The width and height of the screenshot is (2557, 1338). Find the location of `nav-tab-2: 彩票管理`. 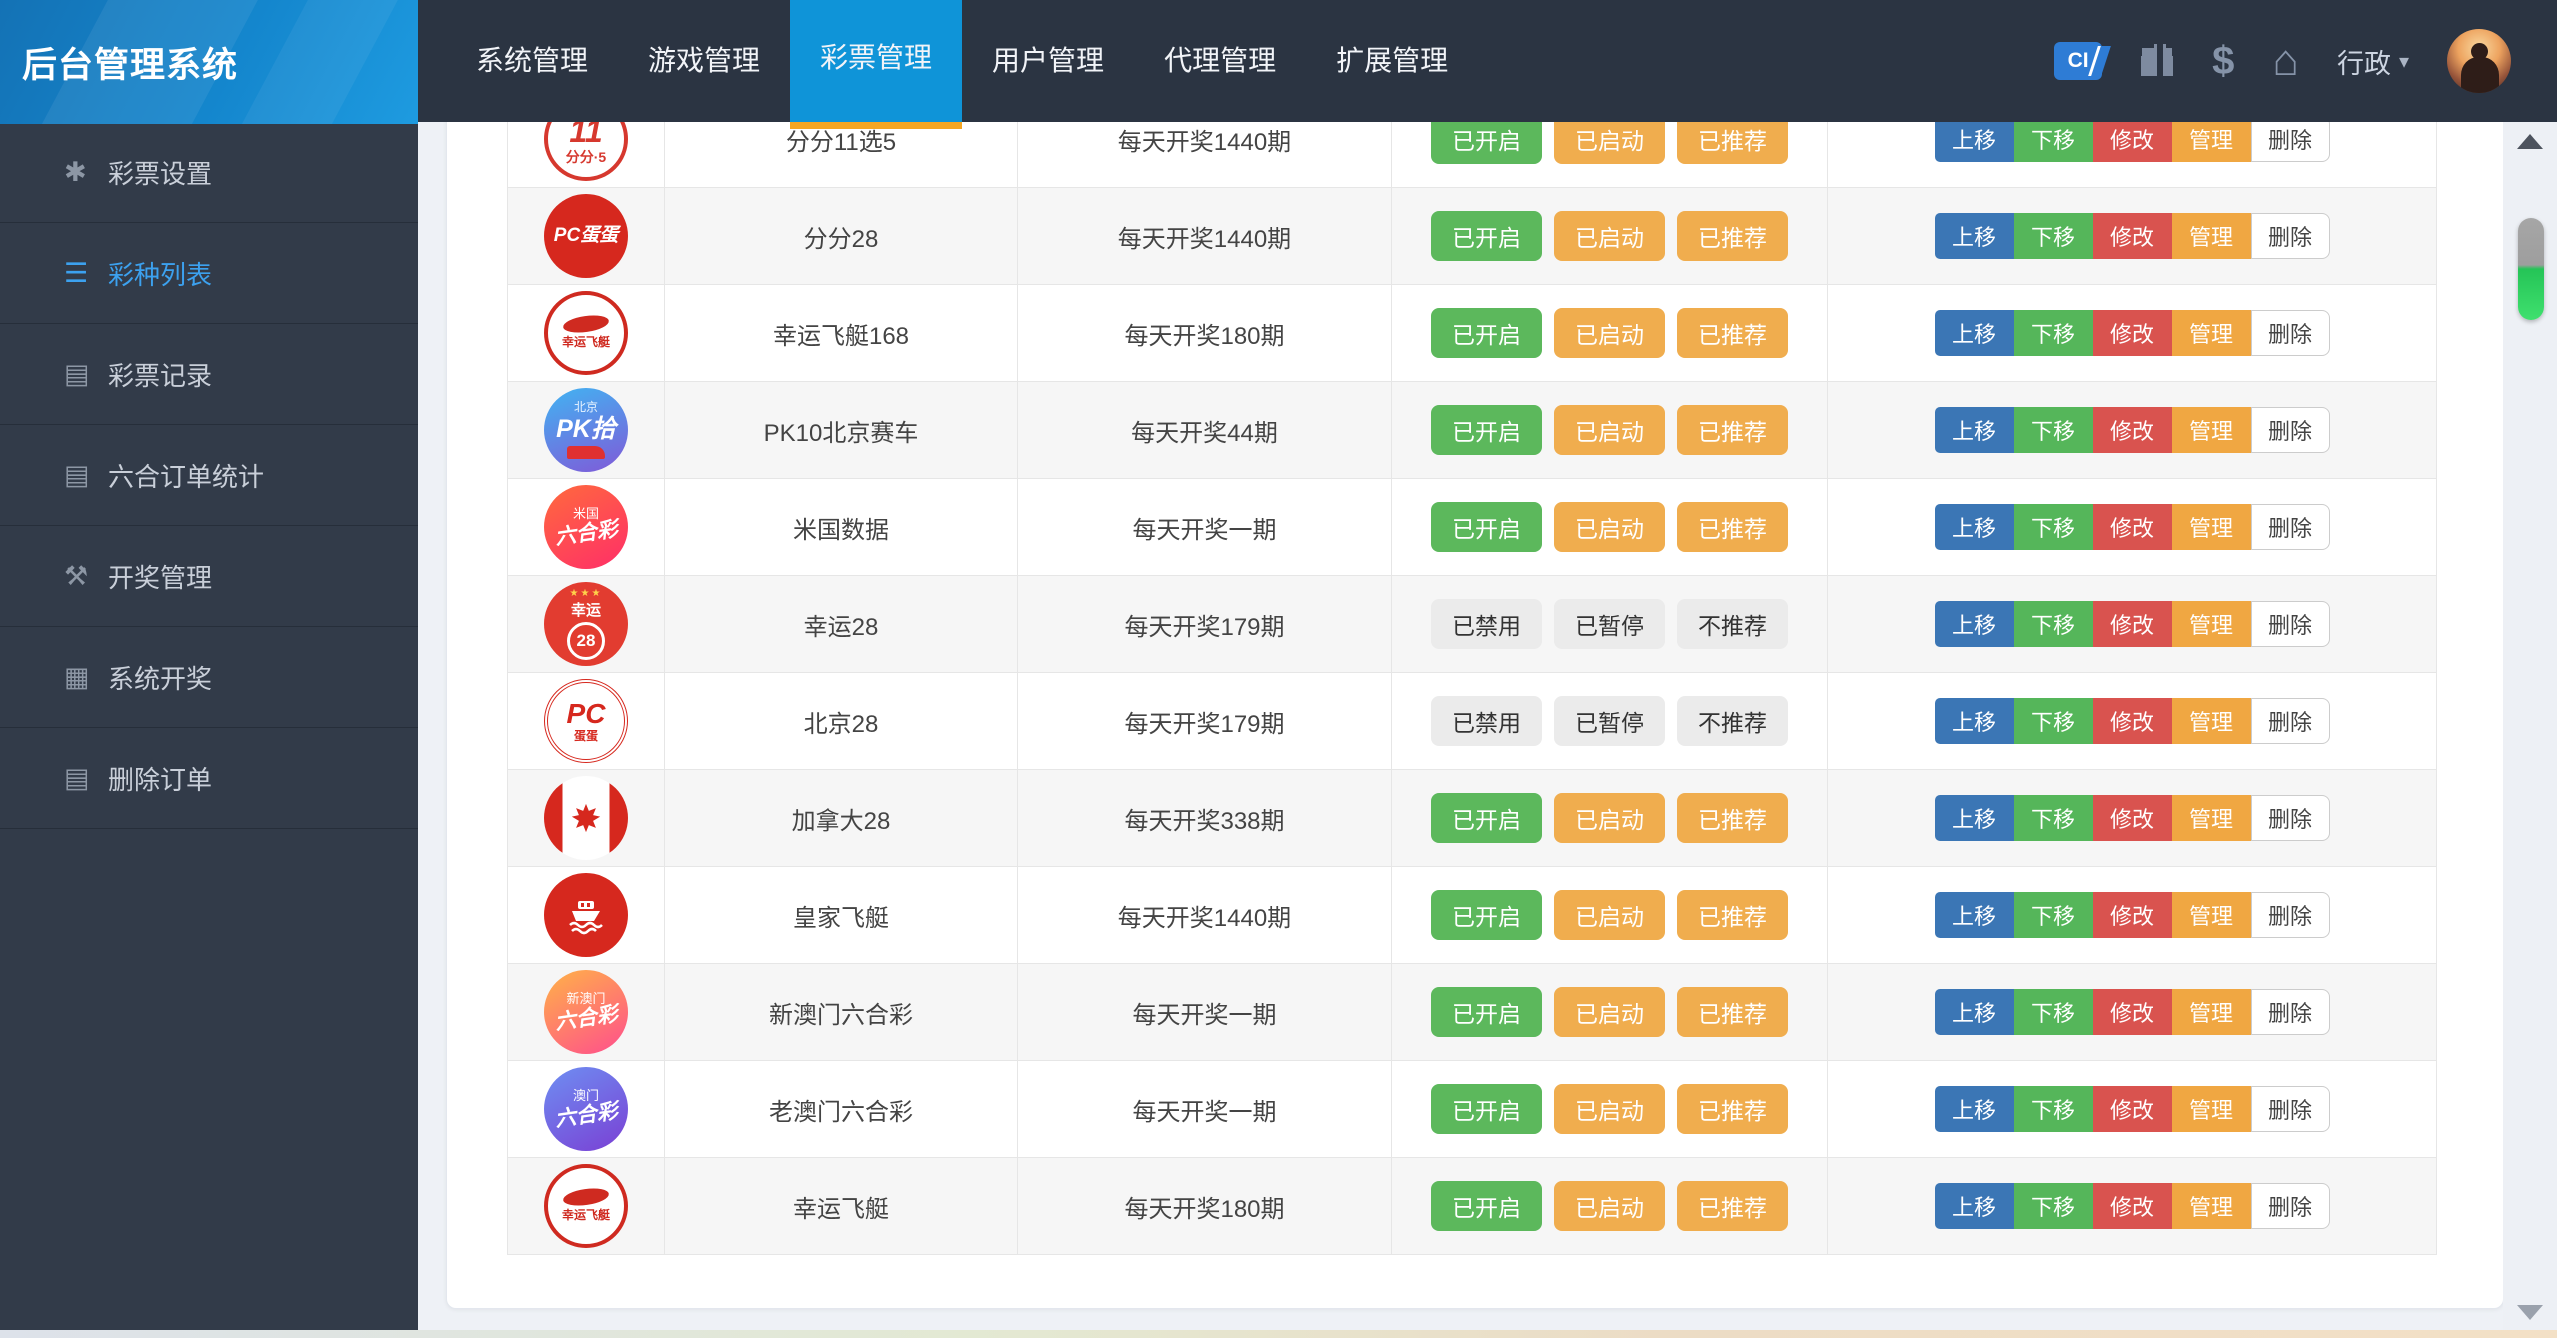

nav-tab-2: 彩票管理 is located at coordinates (876, 64).